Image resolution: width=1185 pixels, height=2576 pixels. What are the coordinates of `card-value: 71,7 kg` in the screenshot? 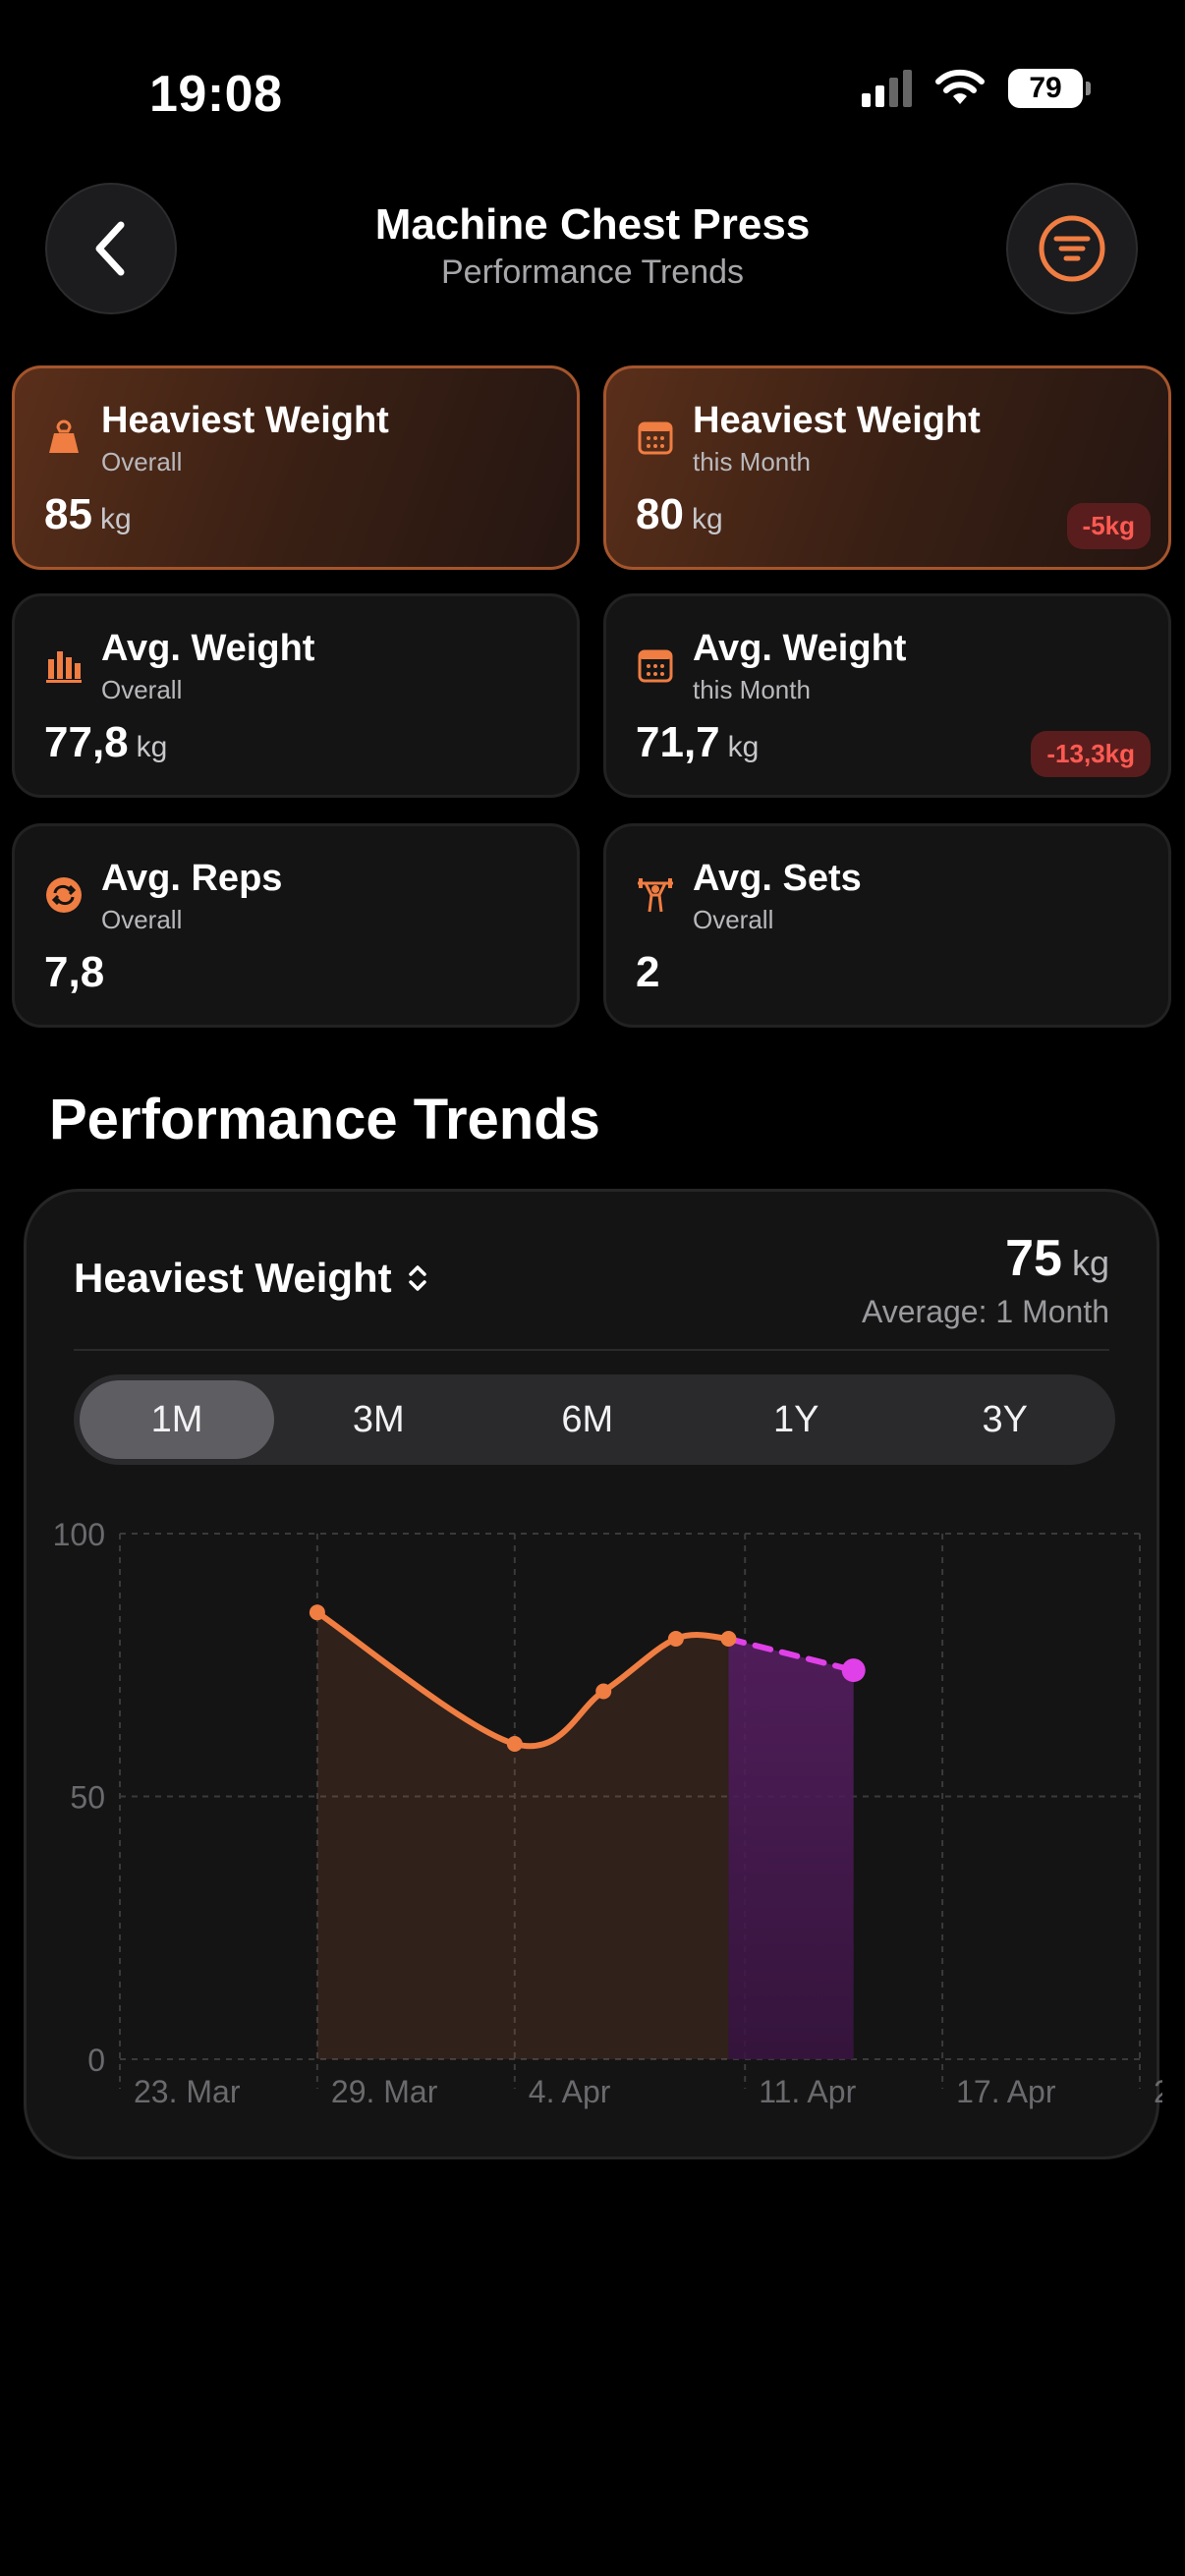 It's located at (697, 742).